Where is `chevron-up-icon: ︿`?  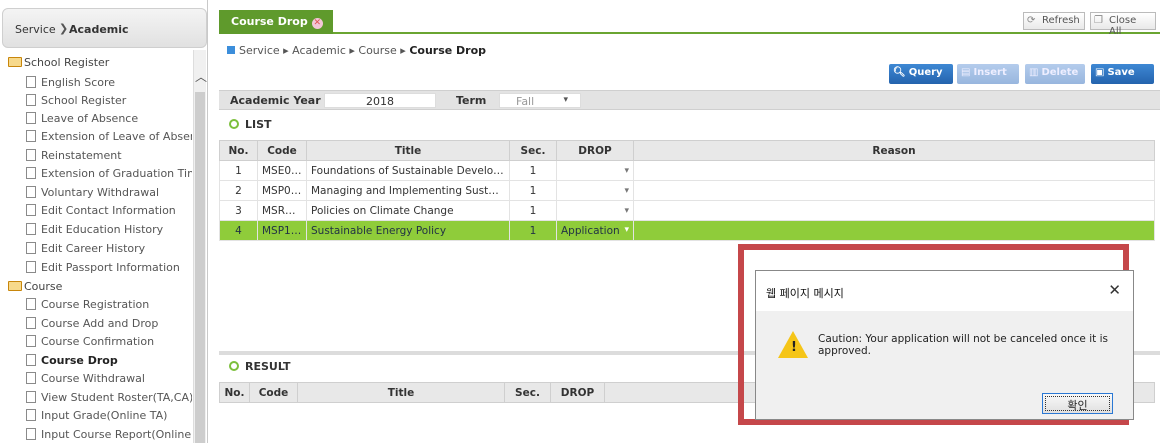 chevron-up-icon: ︿ is located at coordinates (201, 76).